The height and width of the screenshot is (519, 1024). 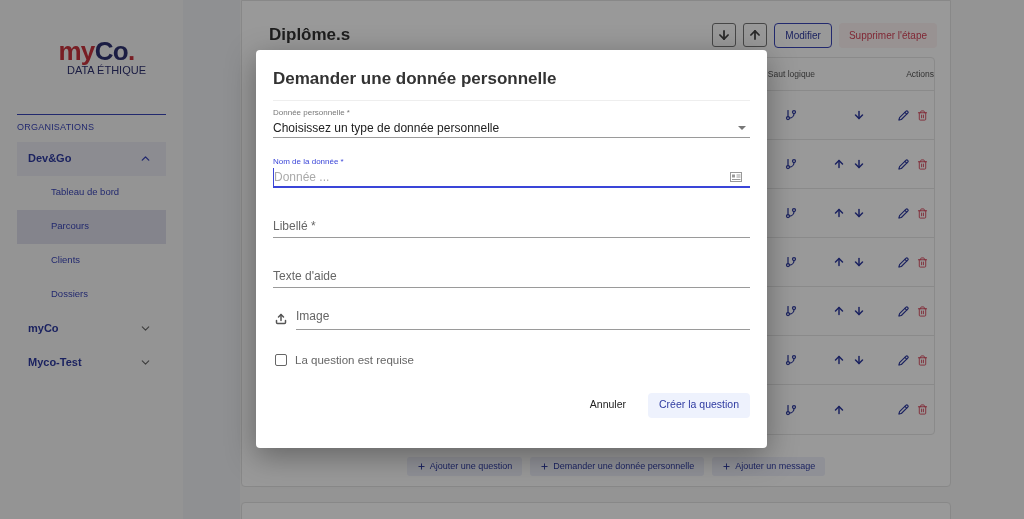 What do you see at coordinates (769, 466) in the screenshot?
I see `add-button: Ajouter un message` at bounding box center [769, 466].